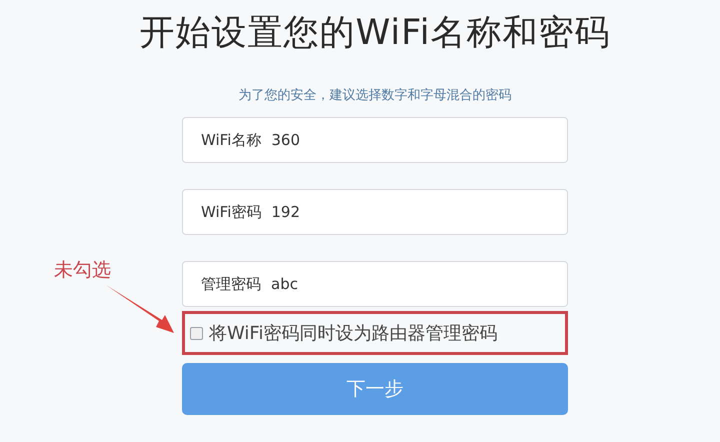 The width and height of the screenshot is (720, 442). I want to click on checkbox-label: 将WiFi密码同时设为路由器管理密码, so click(353, 334).